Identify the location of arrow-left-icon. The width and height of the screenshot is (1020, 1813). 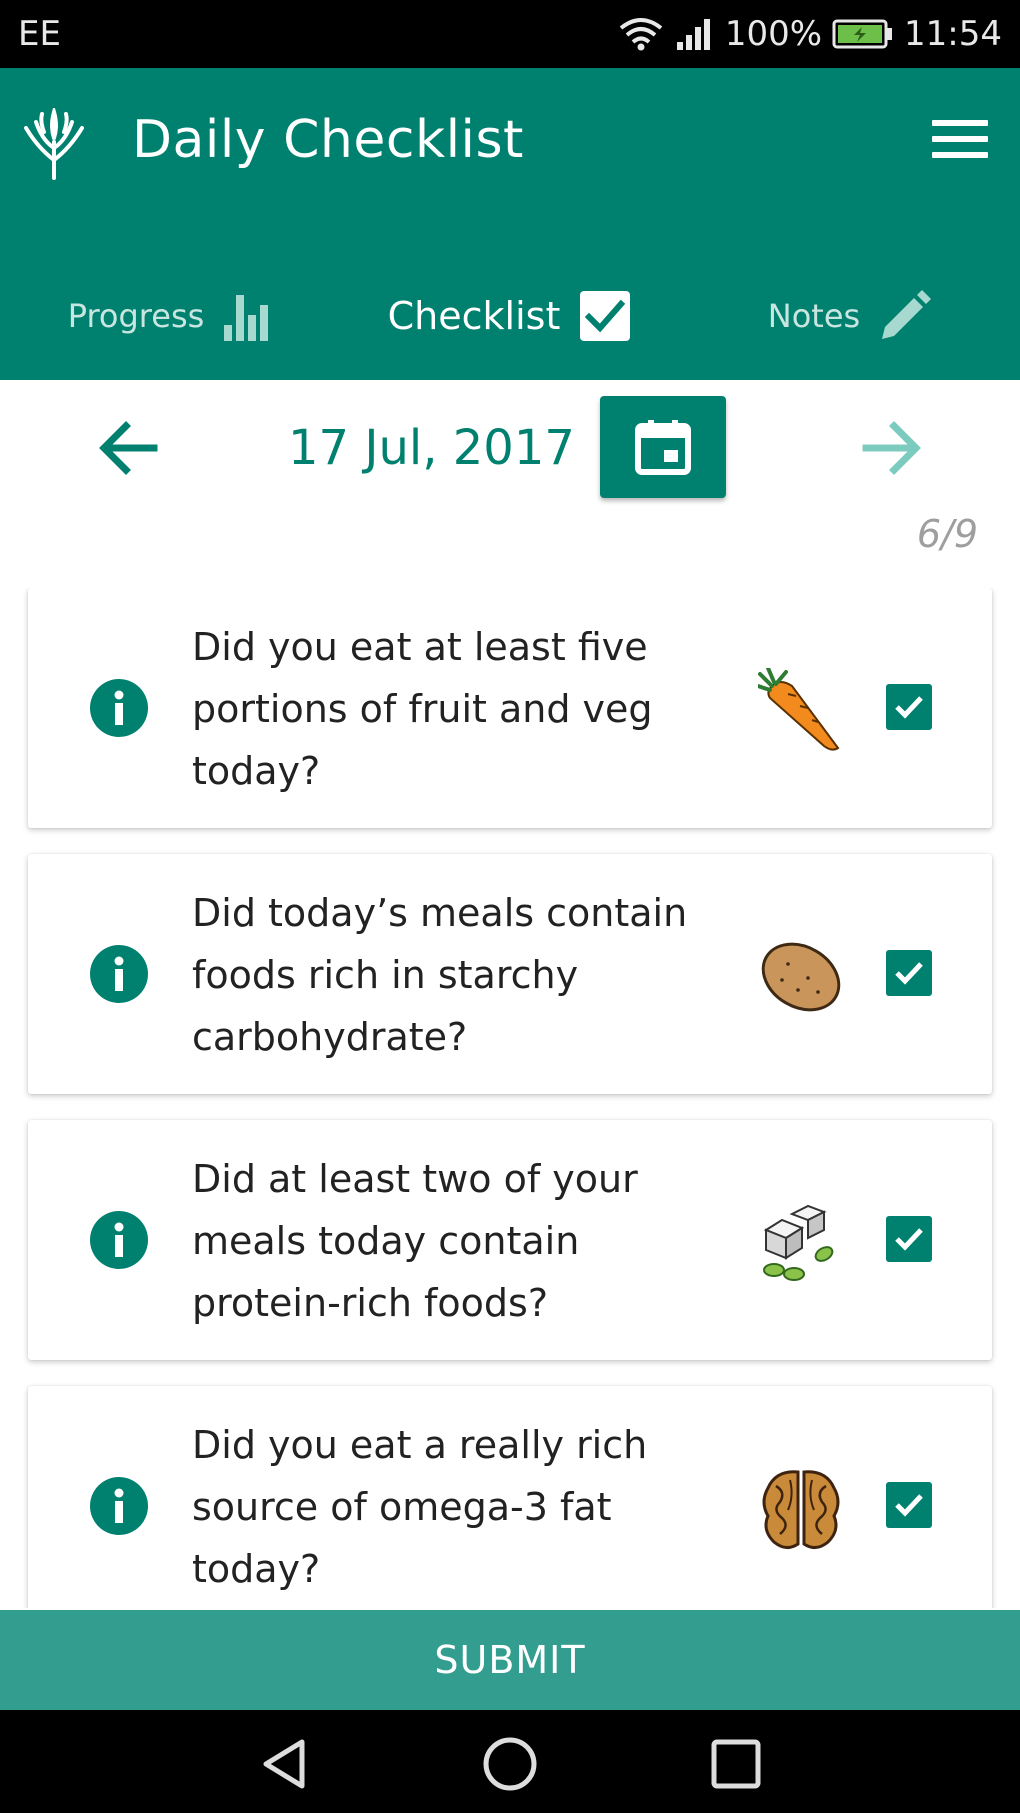
(128, 448).